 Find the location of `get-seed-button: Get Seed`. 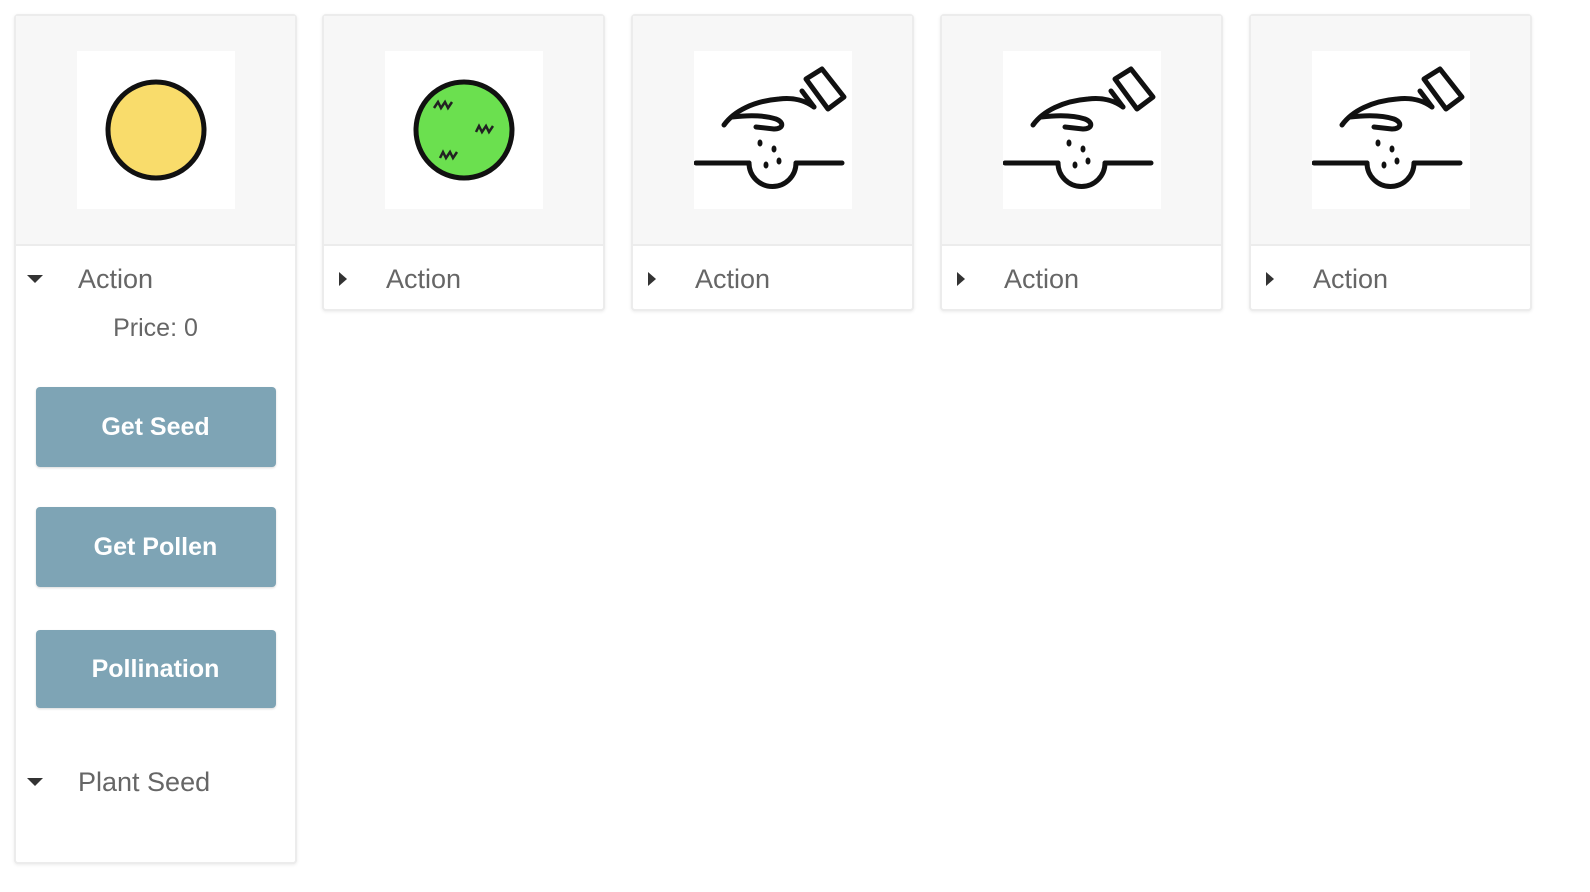

get-seed-button: Get Seed is located at coordinates (155, 427).